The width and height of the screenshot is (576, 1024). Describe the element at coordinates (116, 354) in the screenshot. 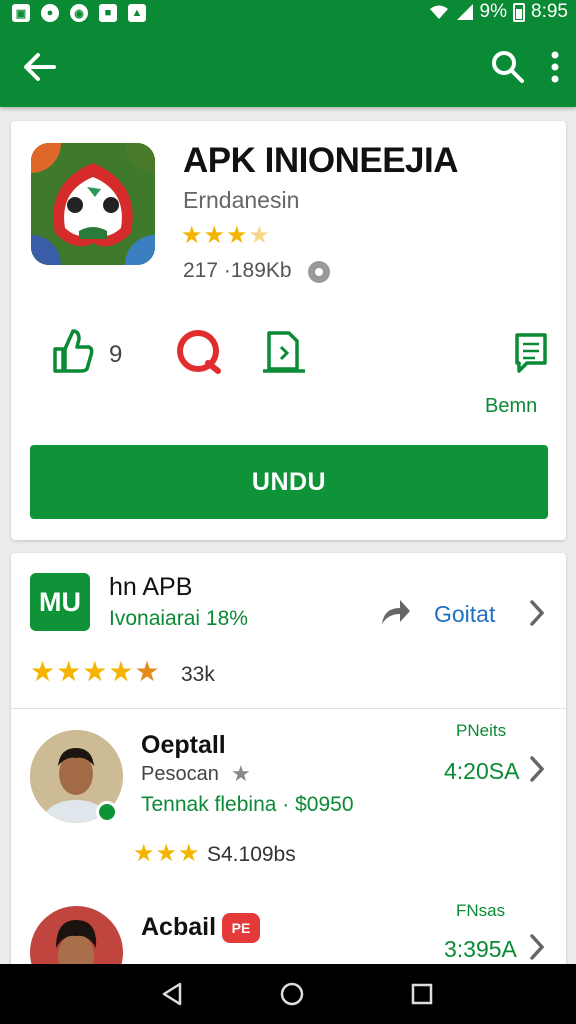

I see `like-count: 9` at that location.